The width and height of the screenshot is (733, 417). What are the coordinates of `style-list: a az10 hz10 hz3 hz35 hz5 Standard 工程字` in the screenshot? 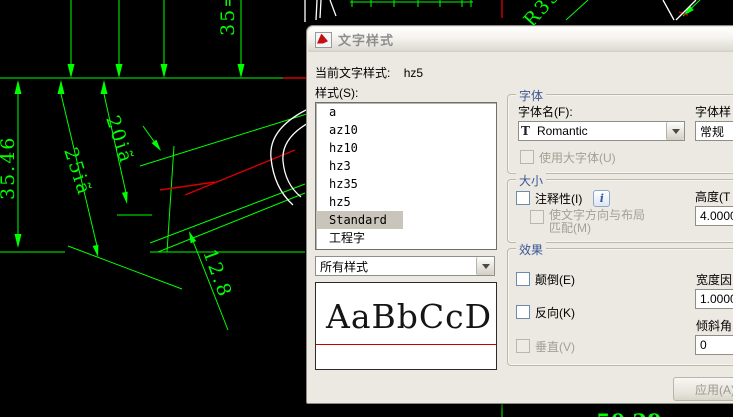 It's located at (406, 176).